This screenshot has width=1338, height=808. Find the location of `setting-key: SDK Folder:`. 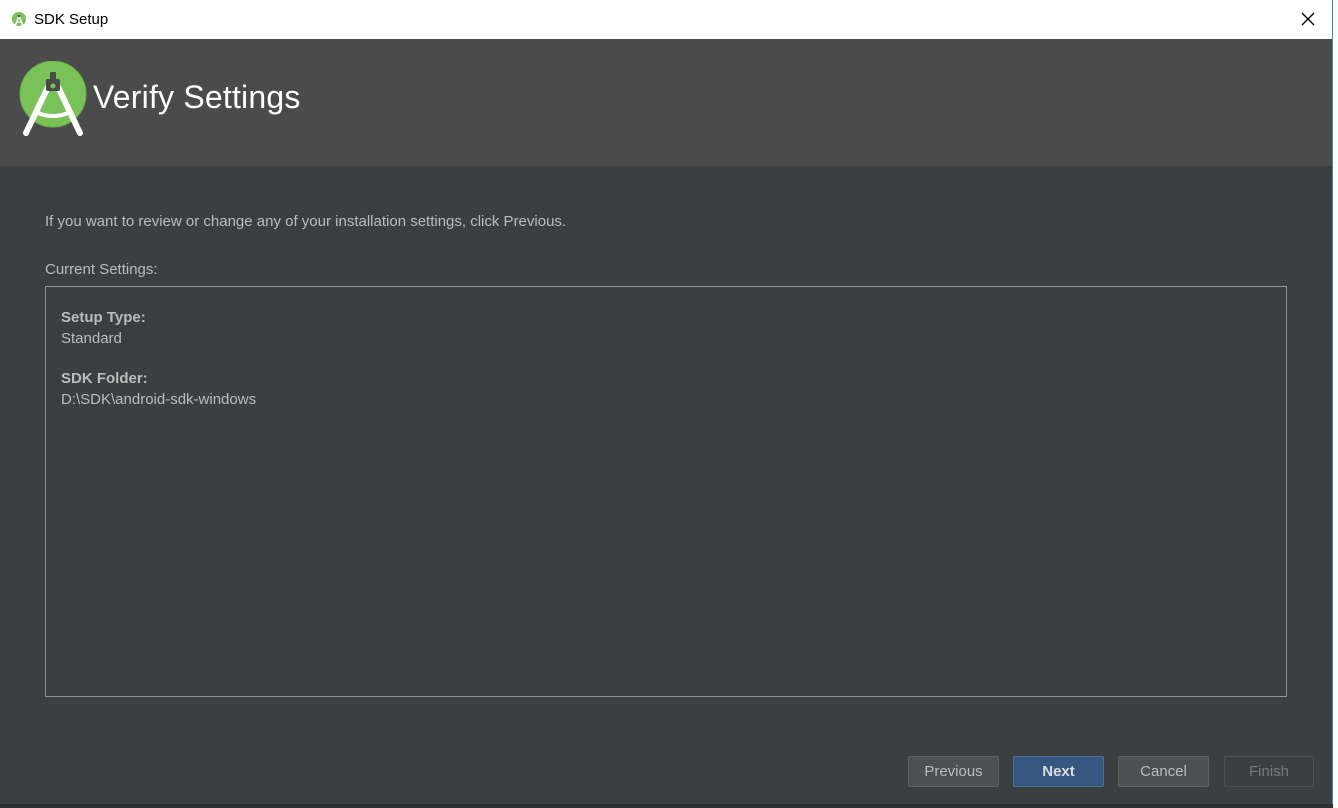

setting-key: SDK Folder: is located at coordinates (104, 378).